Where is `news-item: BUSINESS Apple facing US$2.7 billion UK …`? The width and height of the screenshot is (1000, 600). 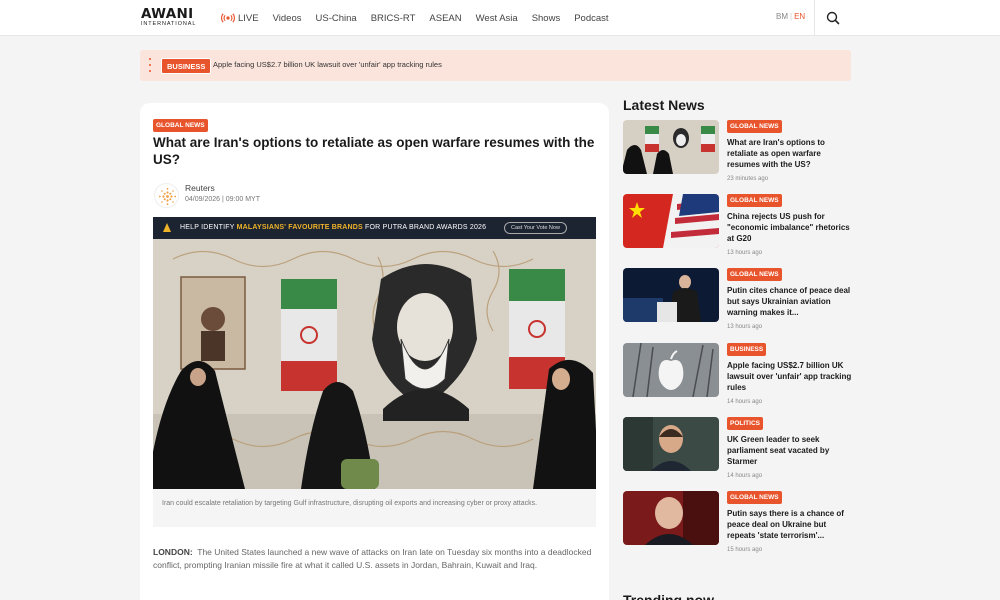 news-item: BUSINESS Apple facing US$2.7 billion UK … is located at coordinates (738, 376).